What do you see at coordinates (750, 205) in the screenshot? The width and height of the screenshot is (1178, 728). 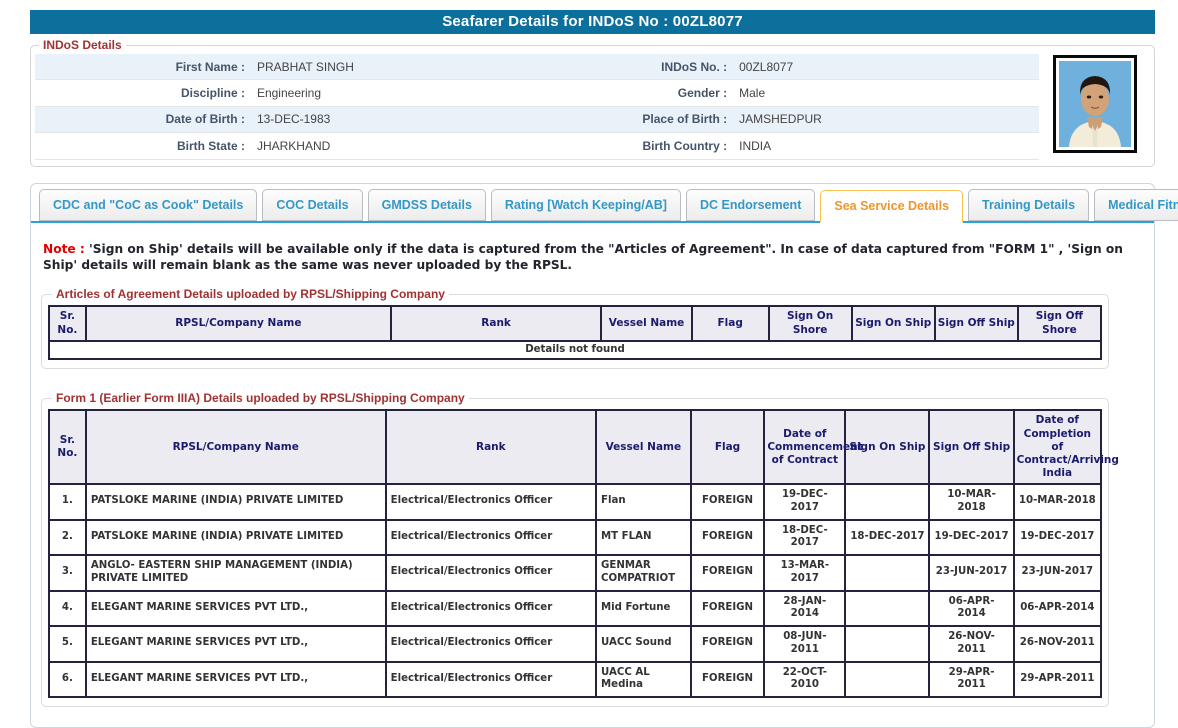 I see `tab-dc-endorsement: DC Endorsement` at bounding box center [750, 205].